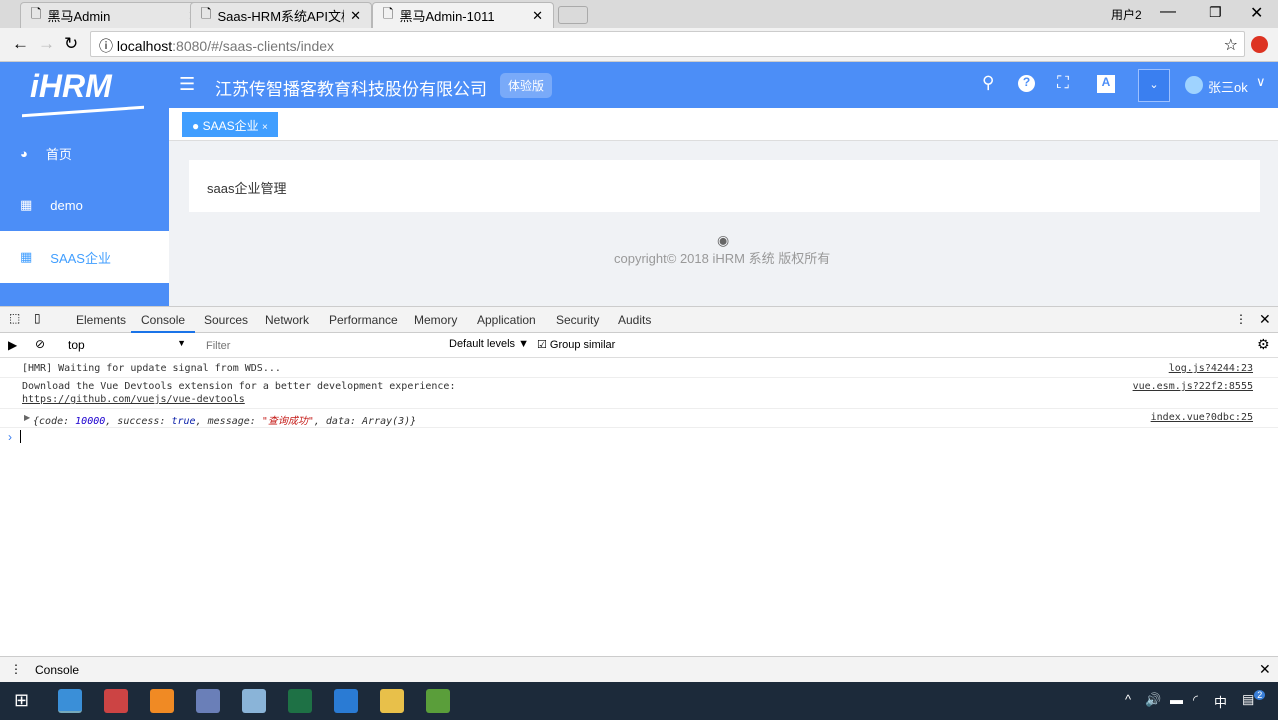 This screenshot has width=1278, height=720. What do you see at coordinates (84, 257) in the screenshot?
I see `sidebar-item-saas: ▦ SAAS企业` at bounding box center [84, 257].